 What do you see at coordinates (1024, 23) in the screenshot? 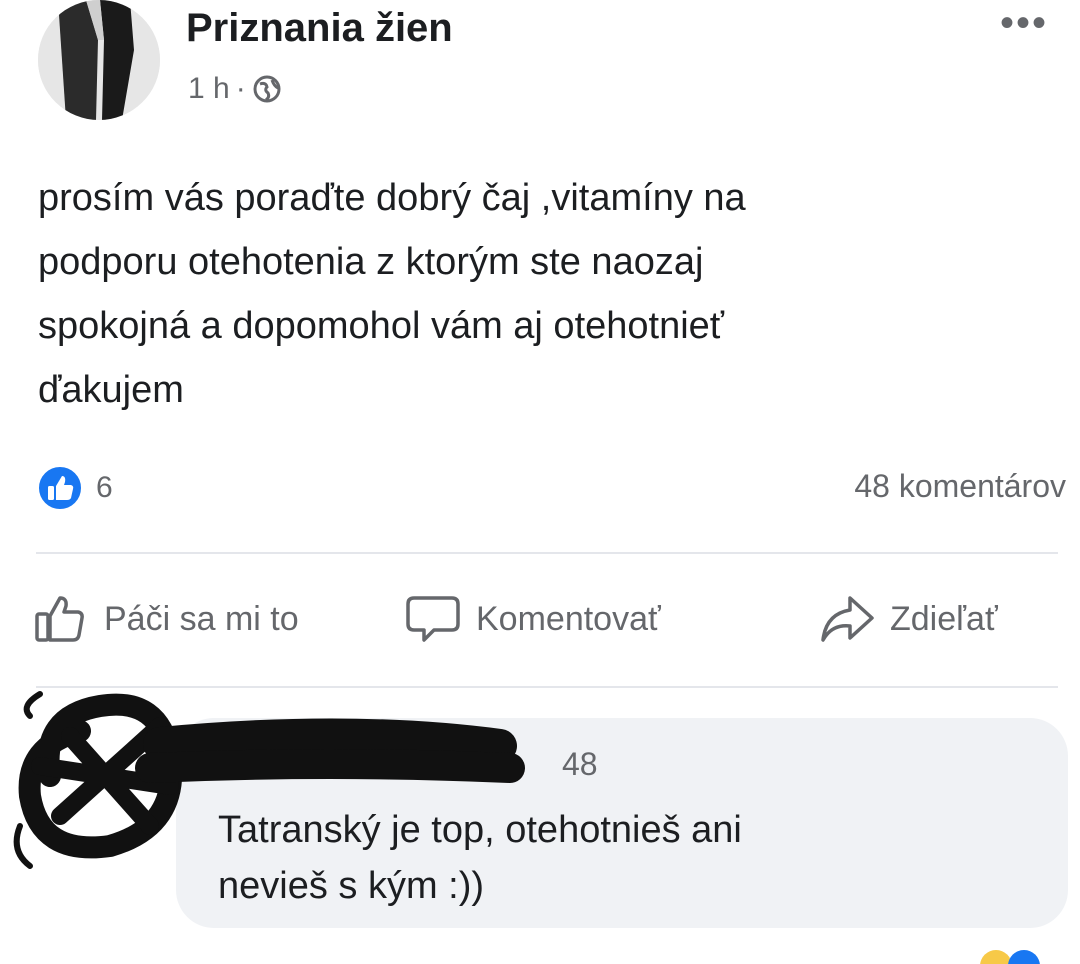
I see `more-options-icon: •••` at bounding box center [1024, 23].